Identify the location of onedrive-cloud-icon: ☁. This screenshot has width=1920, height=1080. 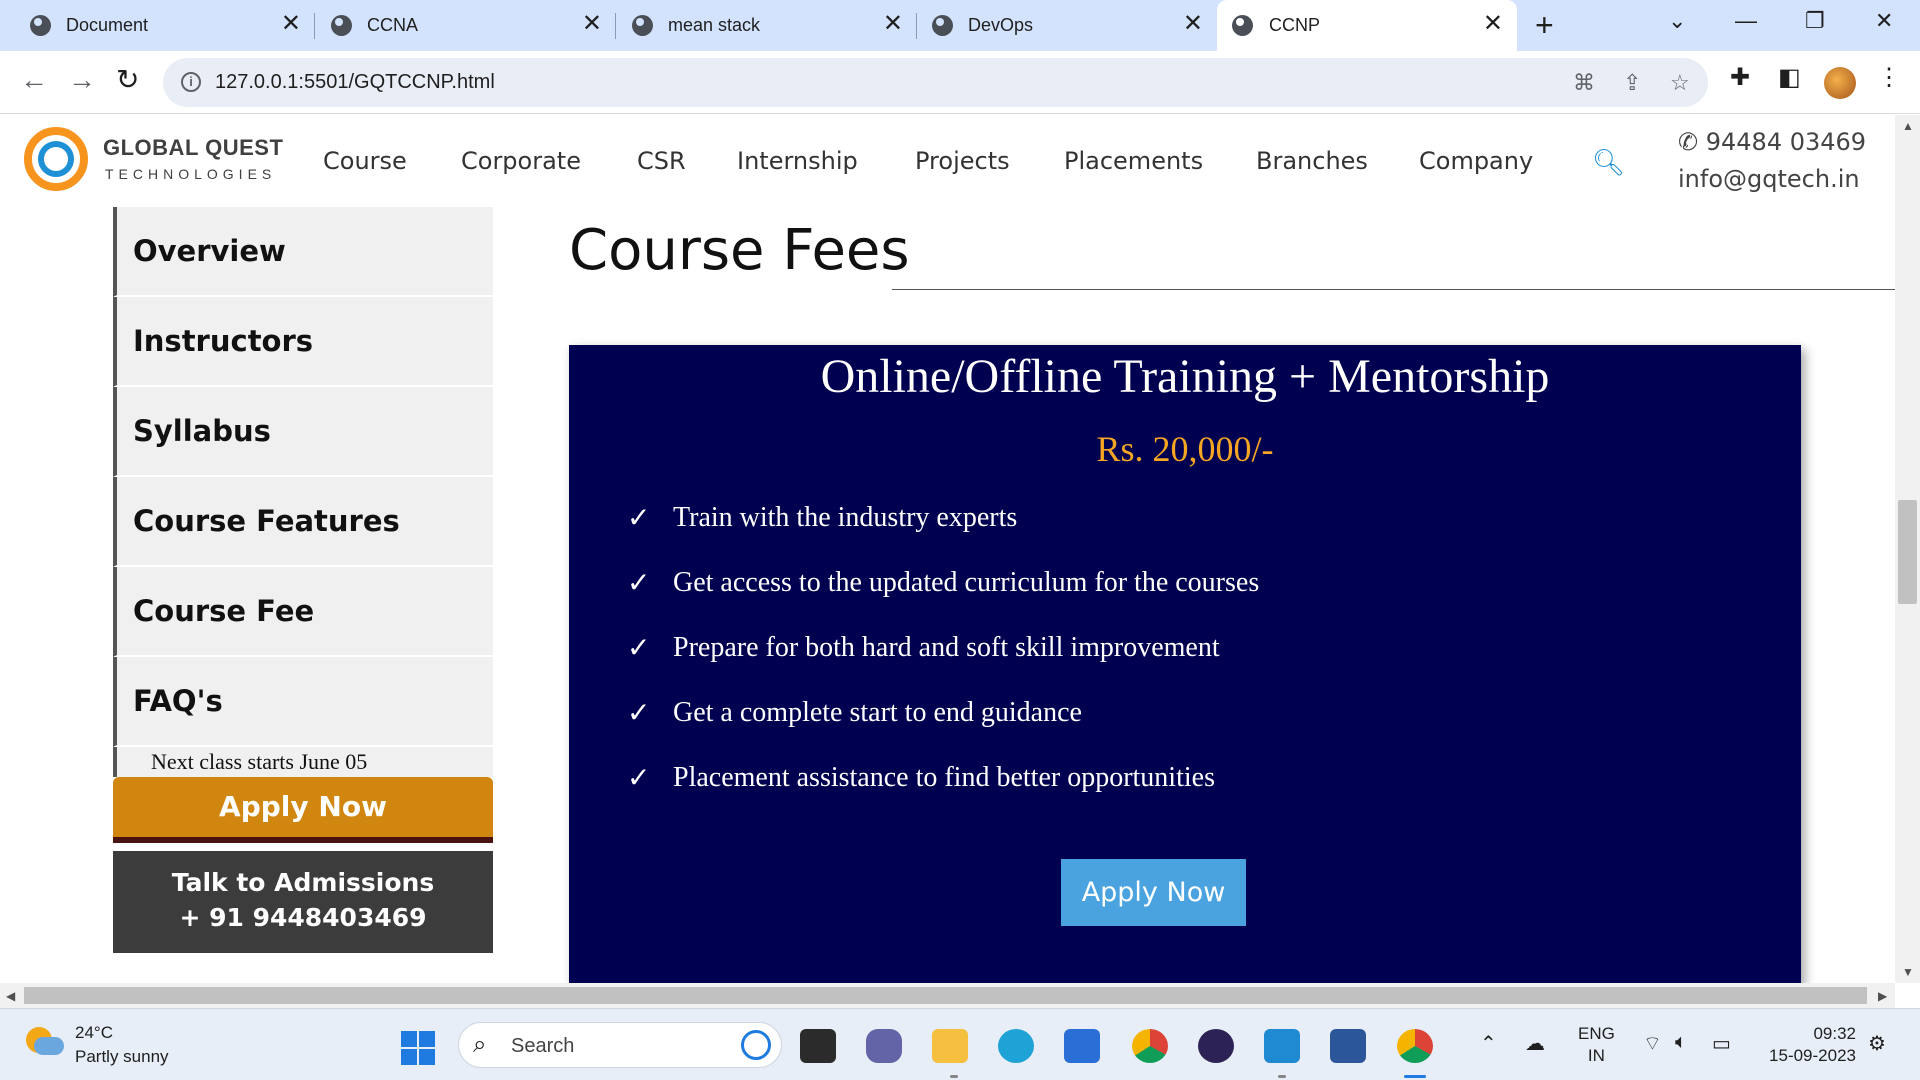
(1535, 1043).